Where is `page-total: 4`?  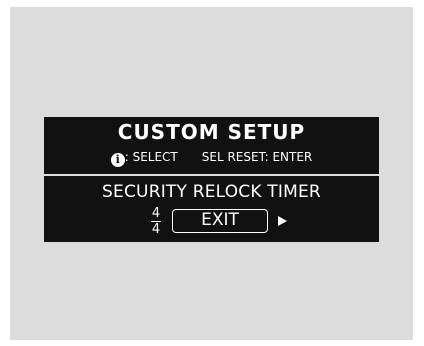
page-total: 4 is located at coordinates (156, 229).